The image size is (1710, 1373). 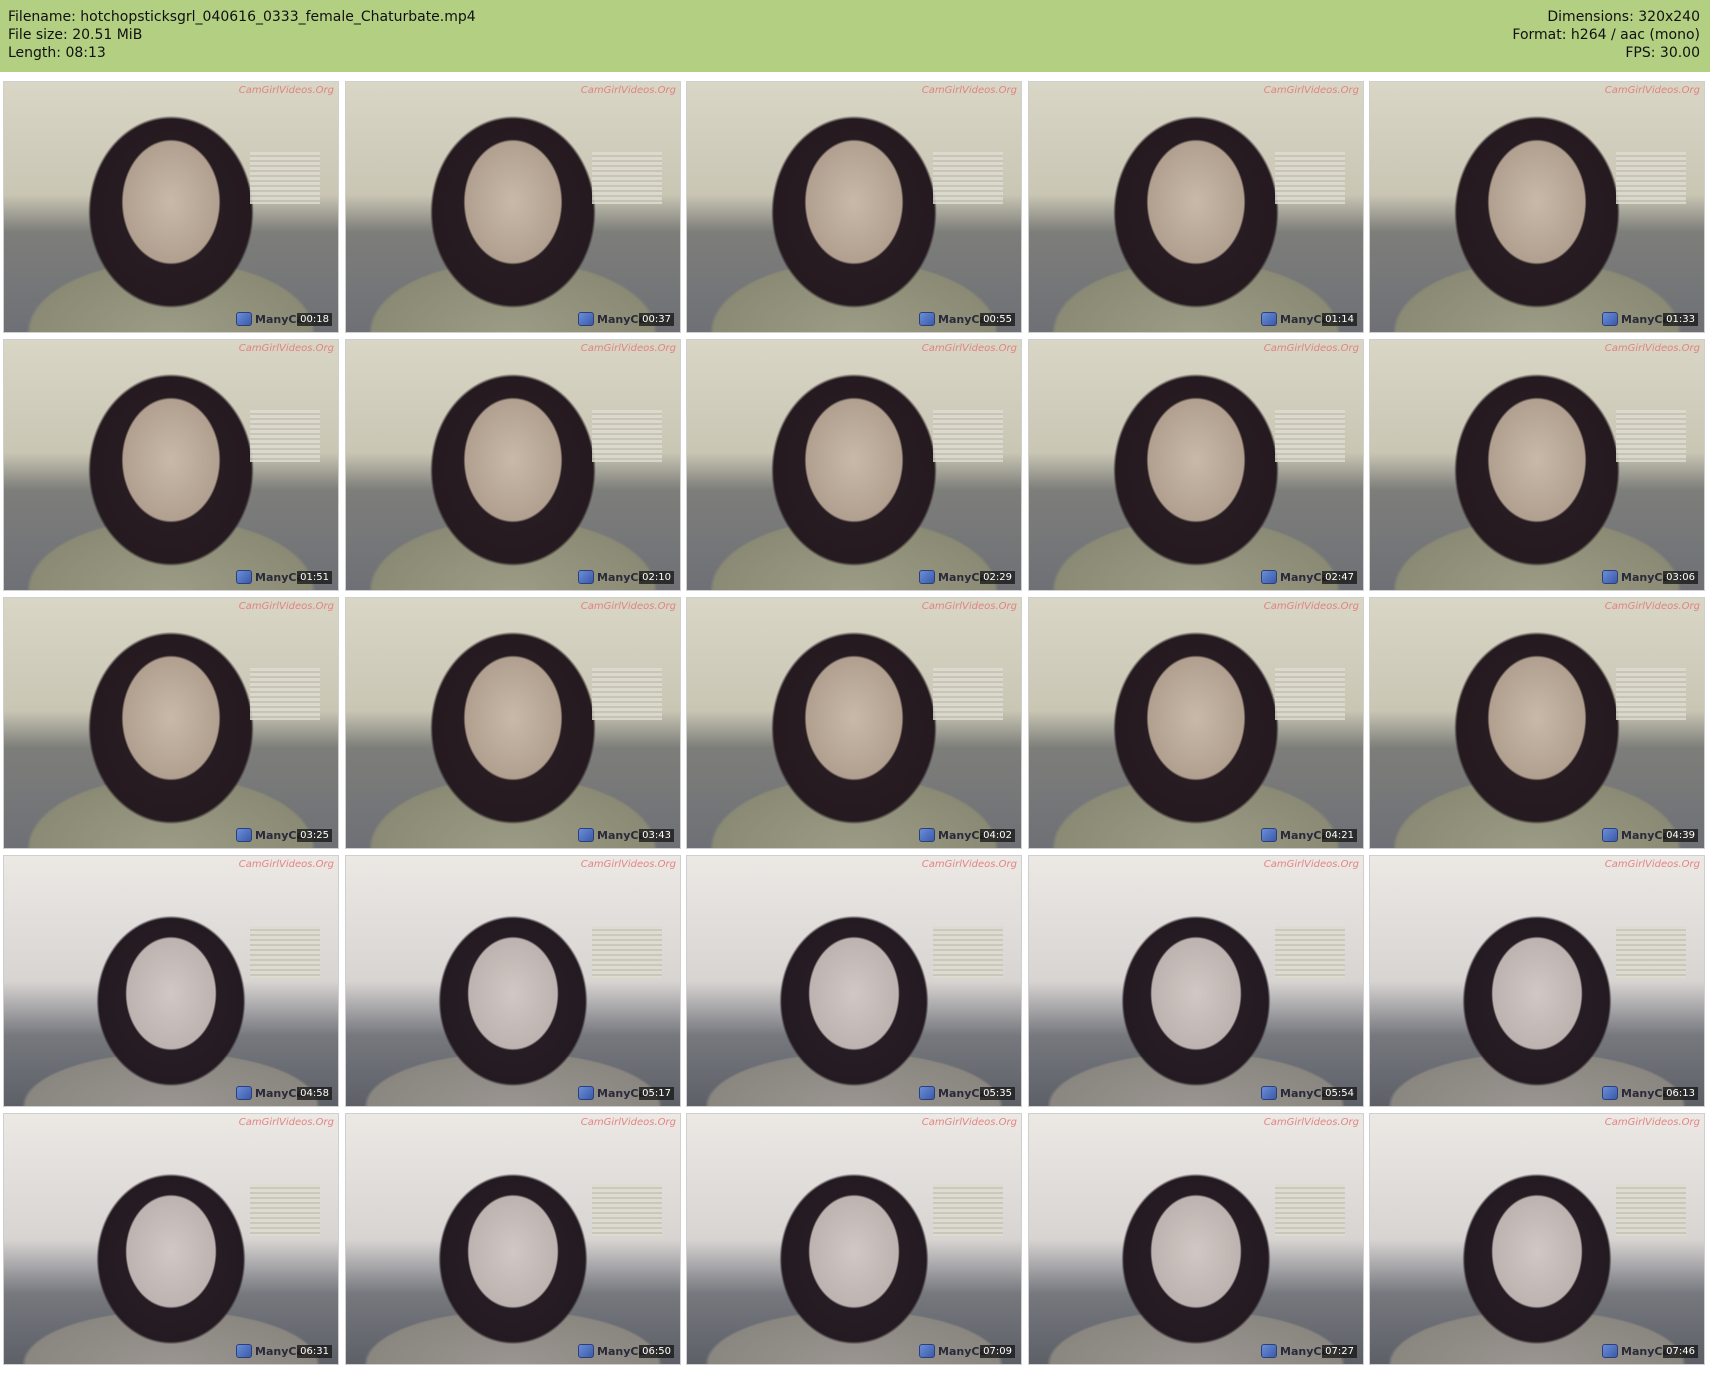 I want to click on video-thumbnail: CamGirlVideos.Org ManyCa 06:31, so click(x=171, y=1239).